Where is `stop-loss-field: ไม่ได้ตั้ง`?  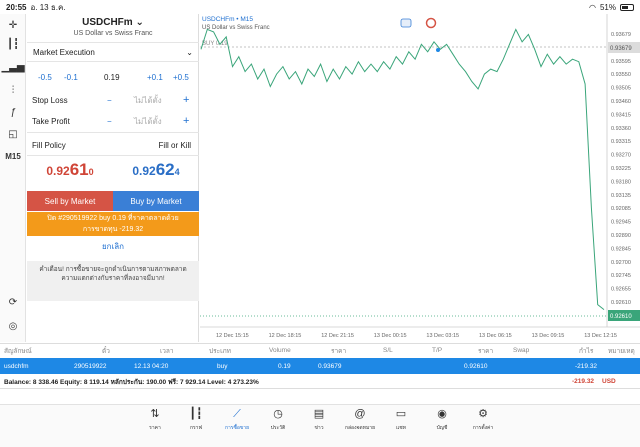
stop-loss-field: ไม่ได้ตั้ง is located at coordinates (148, 100).